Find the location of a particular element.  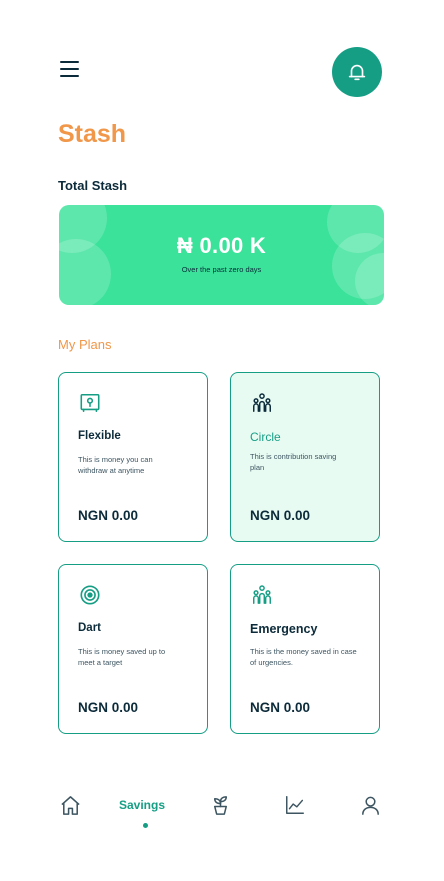

page-title: Stash is located at coordinates (92, 134).